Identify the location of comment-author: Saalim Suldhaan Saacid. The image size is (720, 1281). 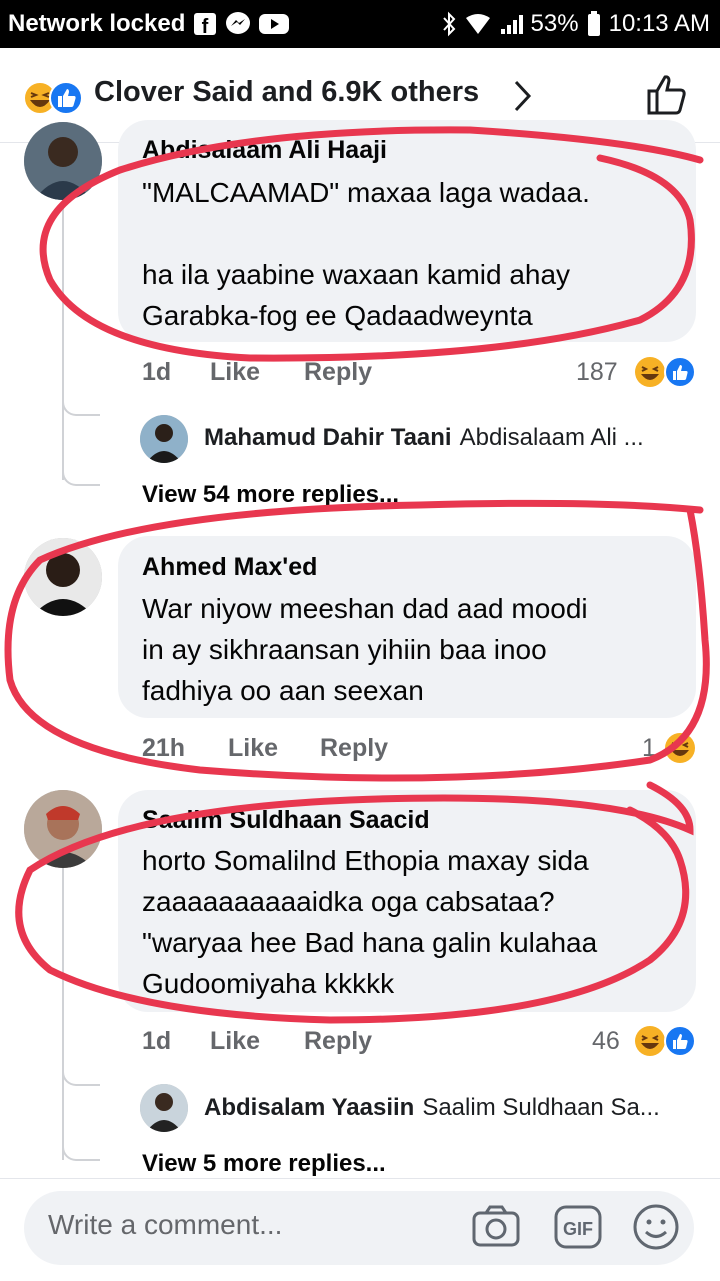
(286, 820).